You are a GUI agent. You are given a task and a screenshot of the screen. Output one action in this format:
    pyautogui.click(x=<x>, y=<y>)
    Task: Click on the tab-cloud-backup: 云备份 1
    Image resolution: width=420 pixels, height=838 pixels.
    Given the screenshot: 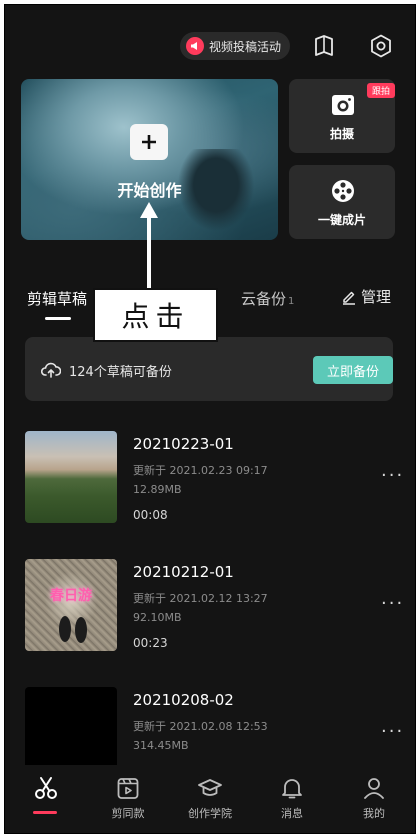 What is the action you would take?
    pyautogui.click(x=267, y=298)
    